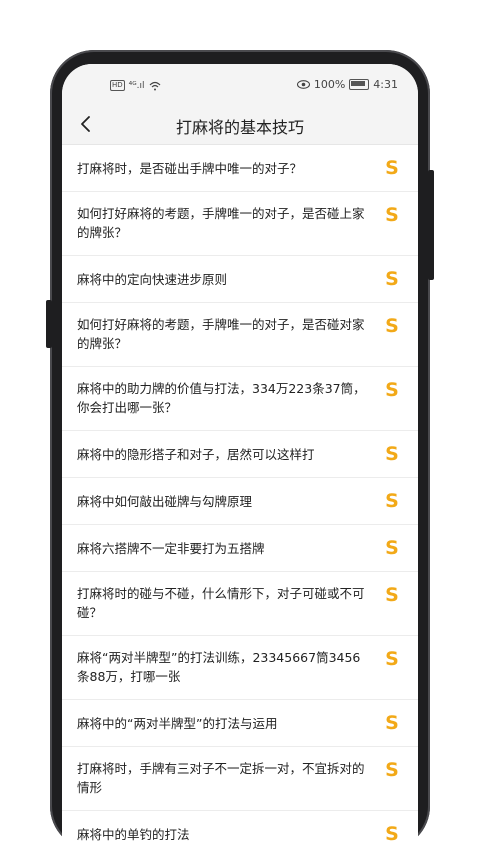 The image size is (478, 850). I want to click on list-item: 麻将中的隐形搭子和对子，居然可以这样打 S, so click(240, 454).